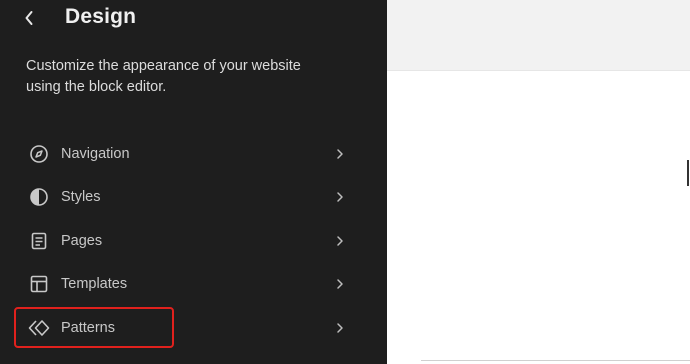 The width and height of the screenshot is (690, 364). Describe the element at coordinates (88, 327) in the screenshot. I see `menu-item-label: Patterns` at that location.